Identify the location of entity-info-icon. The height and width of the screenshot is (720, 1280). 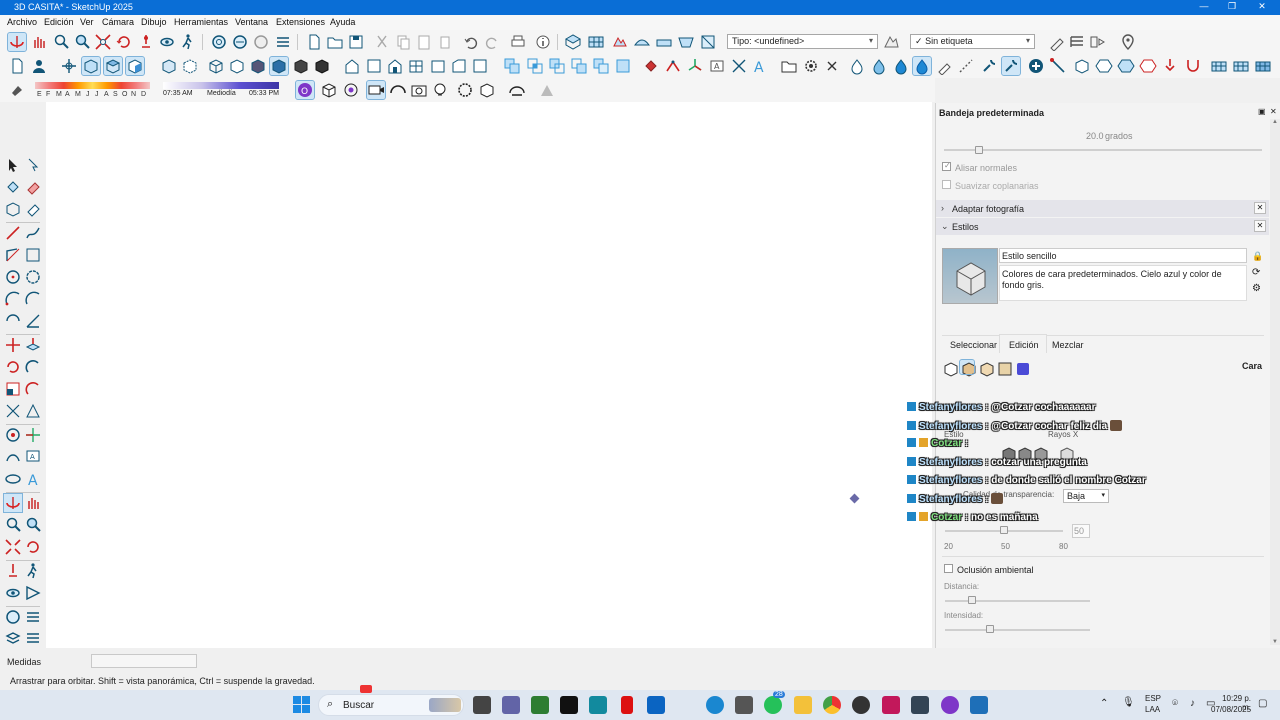
(891, 42).